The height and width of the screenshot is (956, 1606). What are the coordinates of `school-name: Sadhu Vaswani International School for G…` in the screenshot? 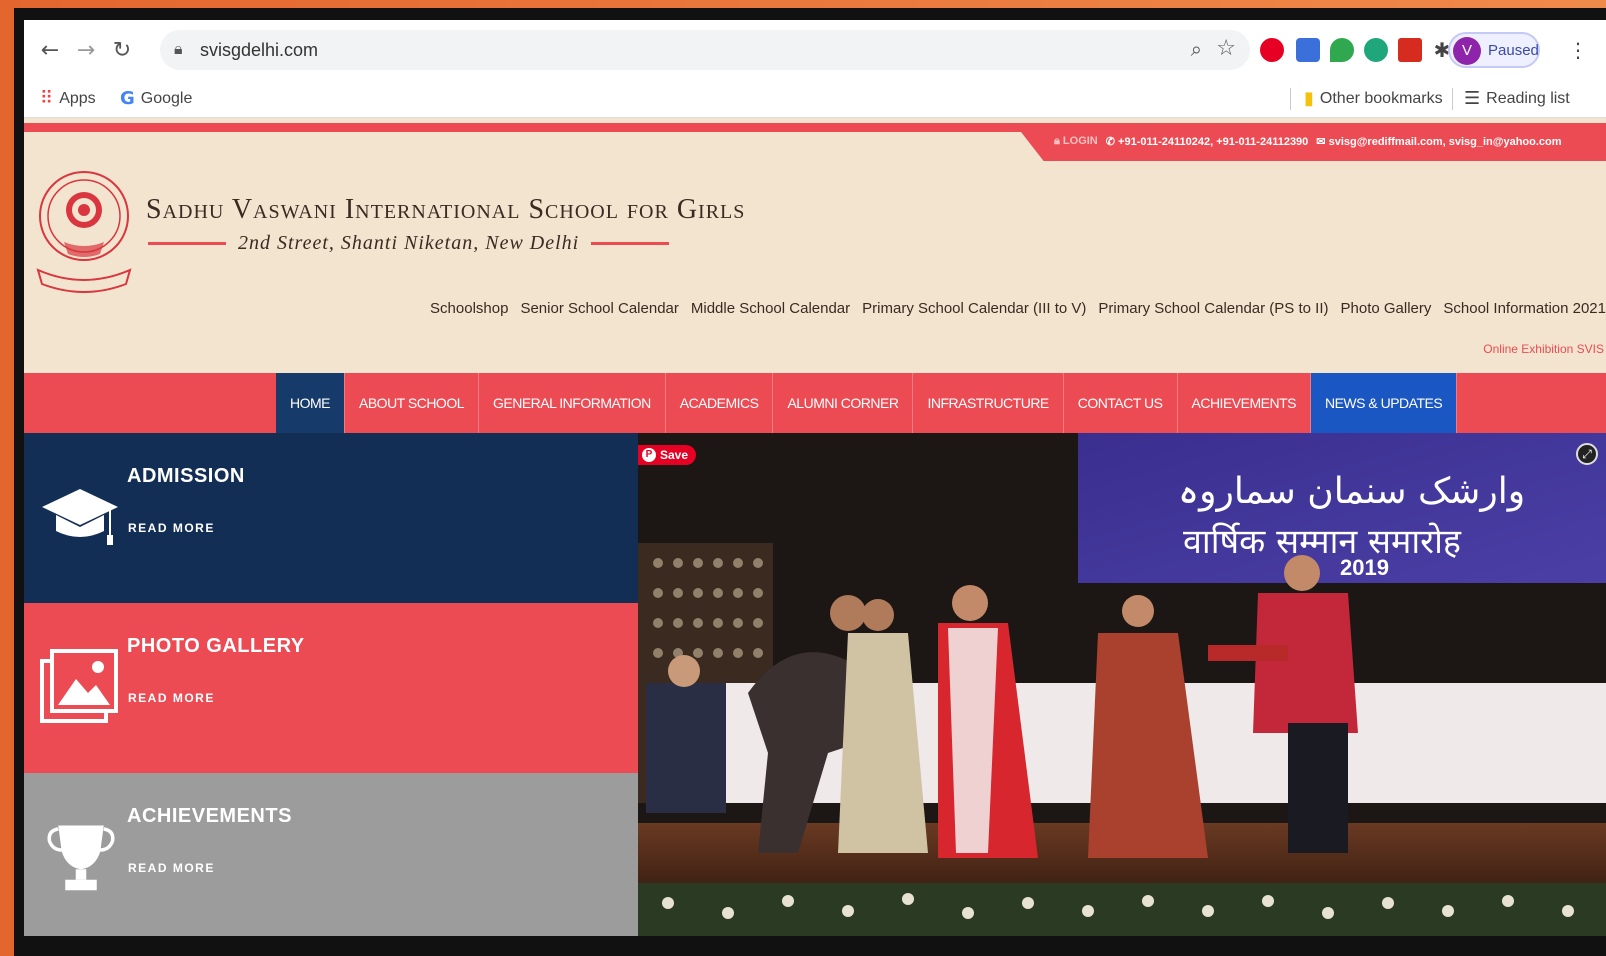 It's located at (446, 209).